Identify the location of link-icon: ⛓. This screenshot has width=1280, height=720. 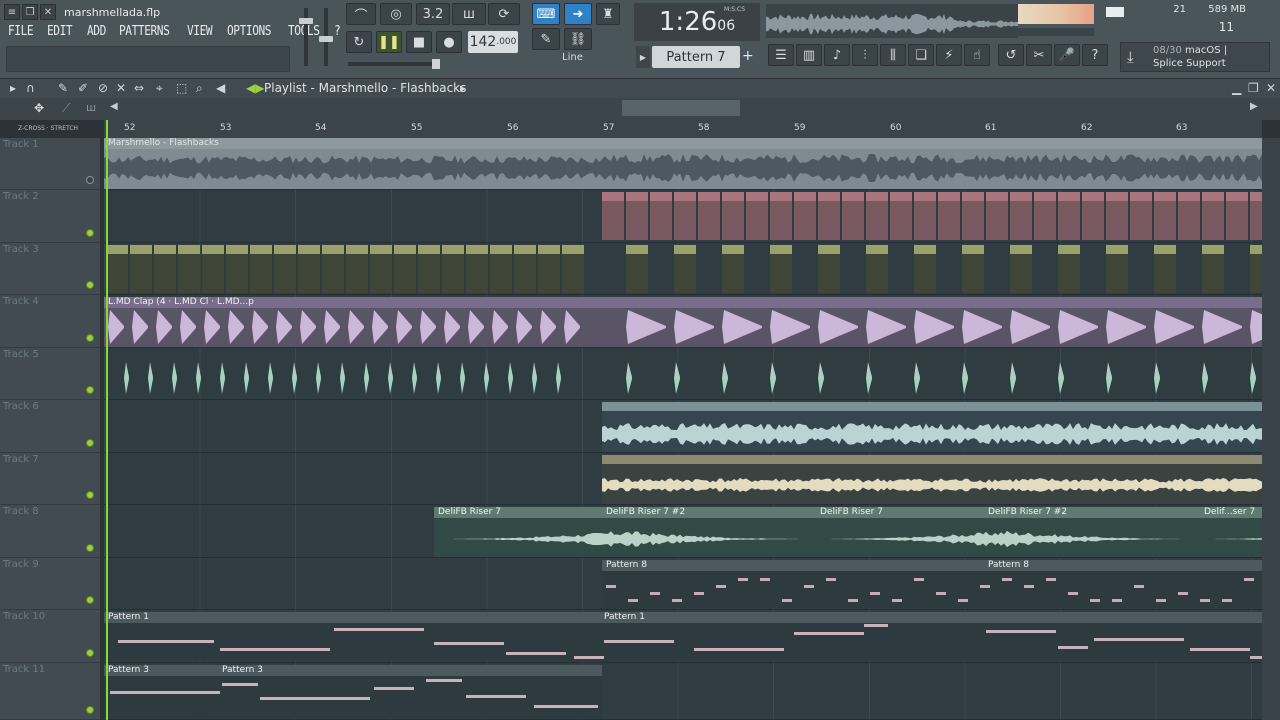
(578, 39).